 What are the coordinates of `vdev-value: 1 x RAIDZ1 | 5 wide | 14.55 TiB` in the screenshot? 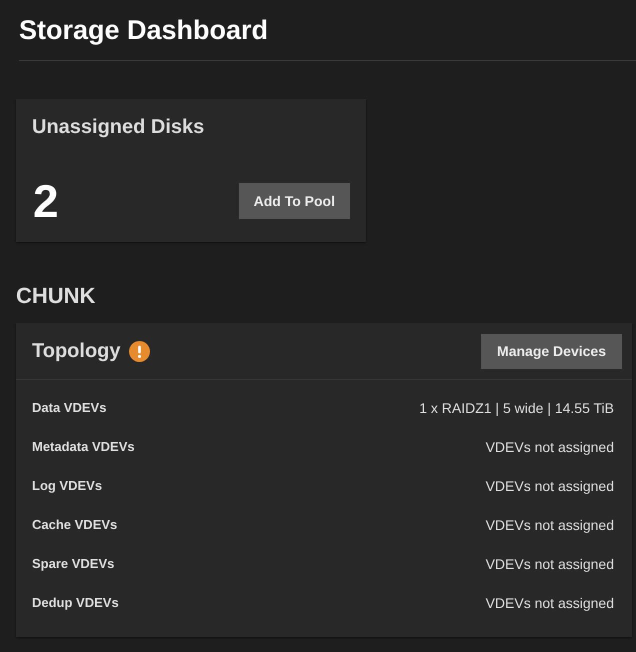 It's located at (516, 408).